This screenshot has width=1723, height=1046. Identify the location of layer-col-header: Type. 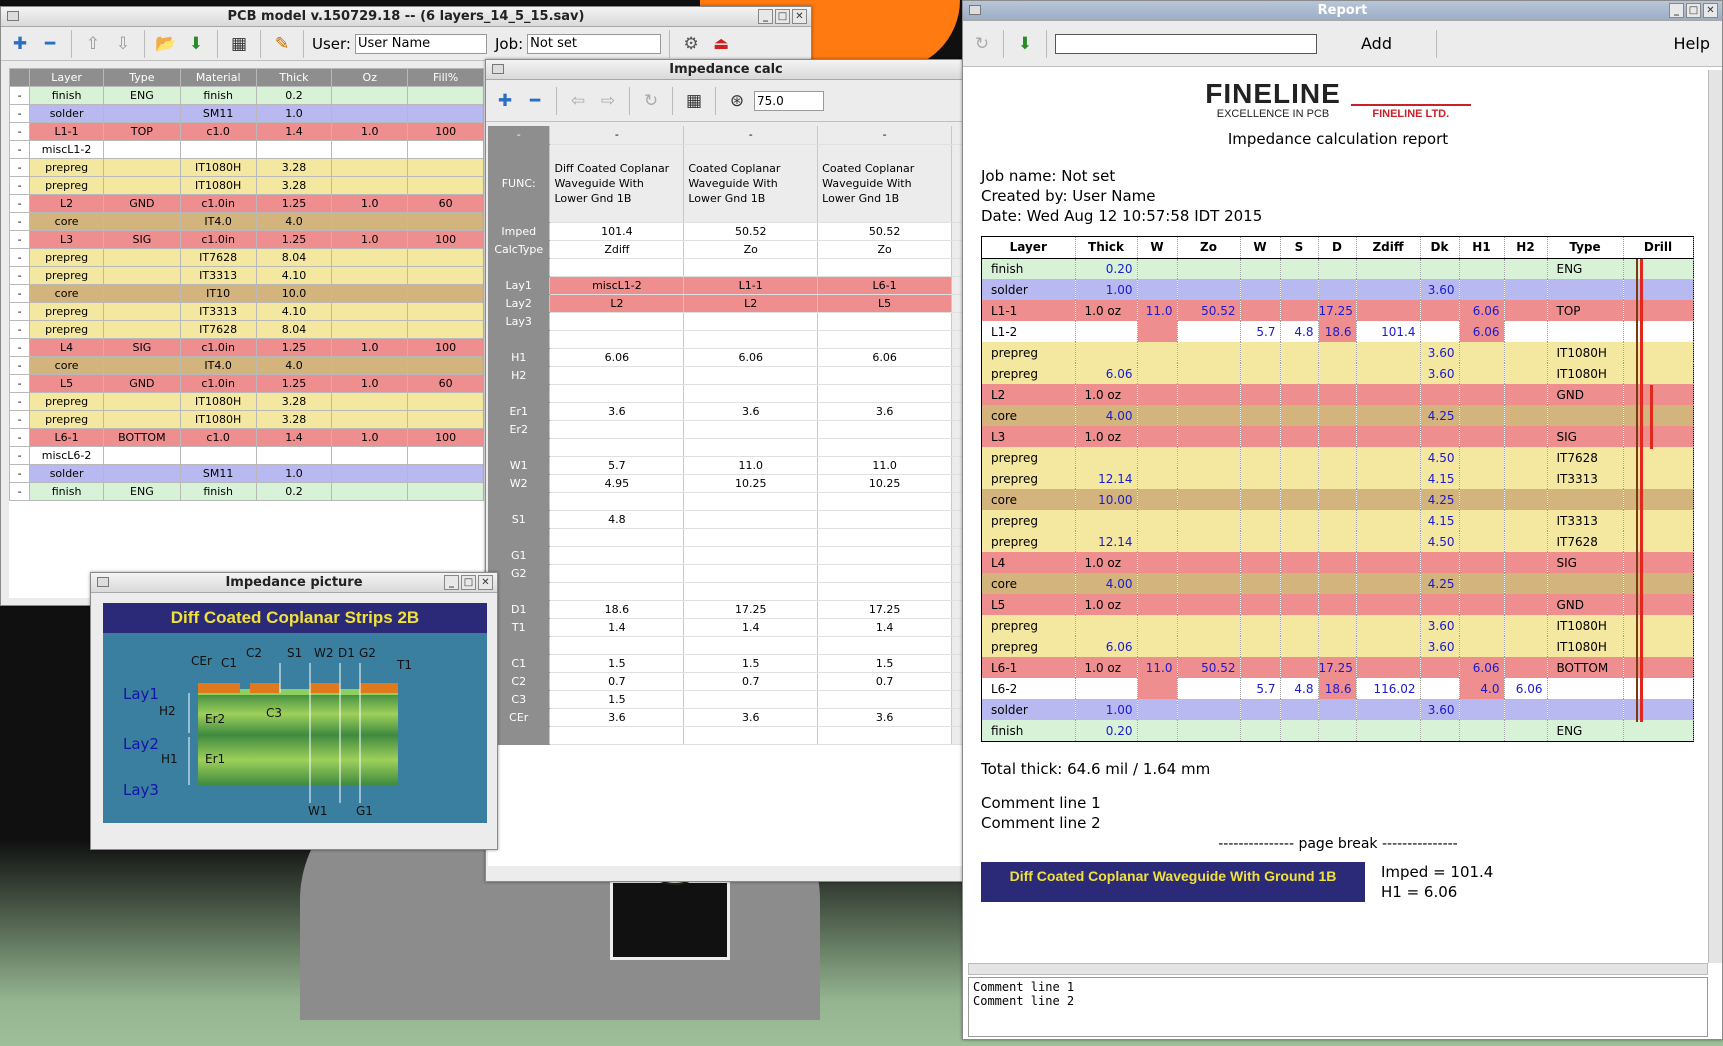
(141, 77).